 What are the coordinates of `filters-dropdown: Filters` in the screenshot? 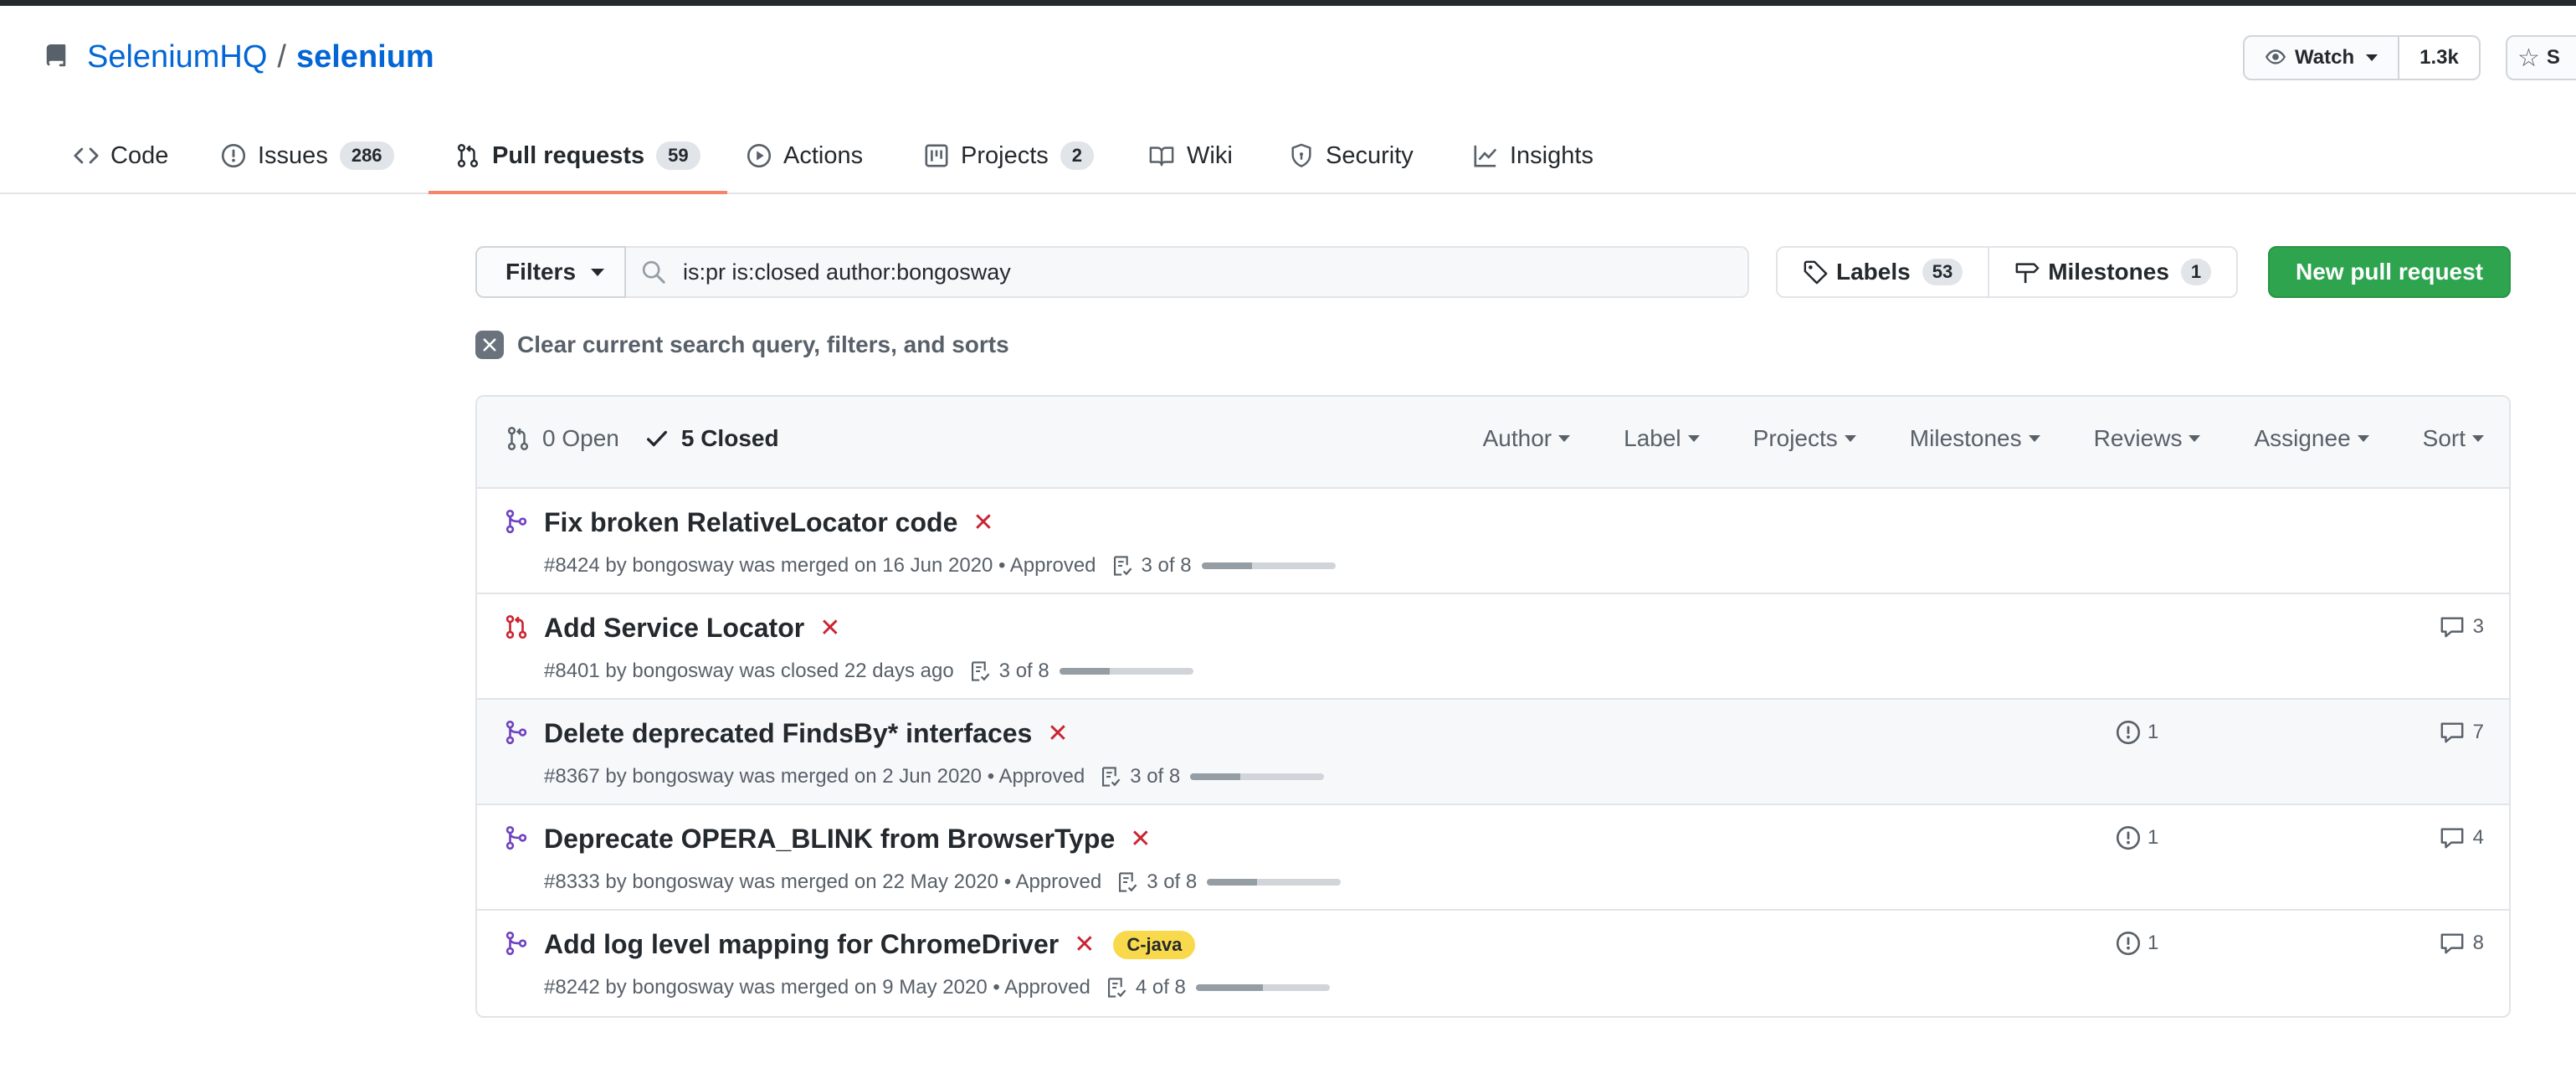 It's located at (550, 272).